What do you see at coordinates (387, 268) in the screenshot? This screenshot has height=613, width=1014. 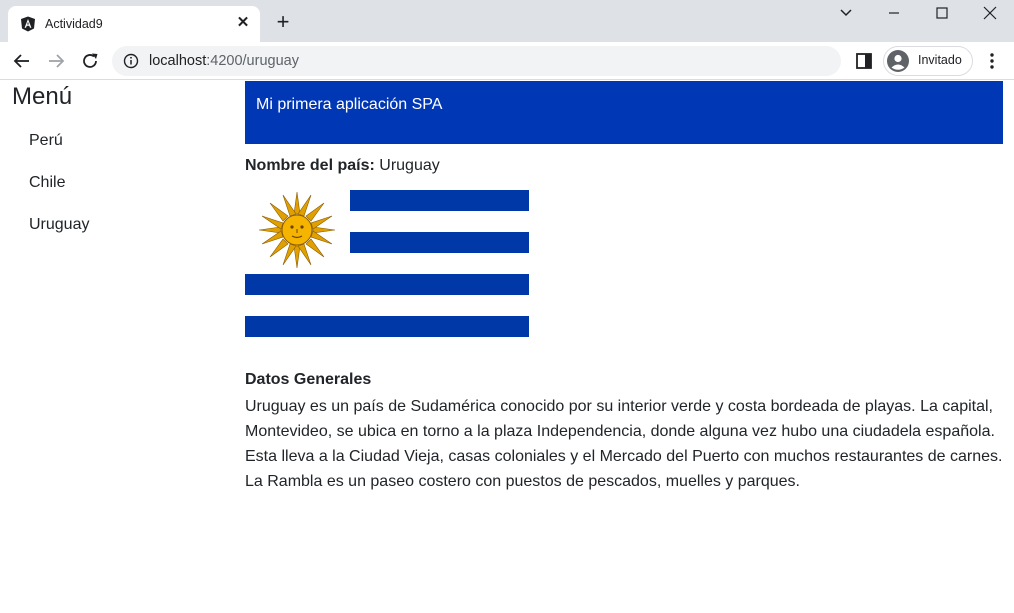 I see `uruguay-flag-image` at bounding box center [387, 268].